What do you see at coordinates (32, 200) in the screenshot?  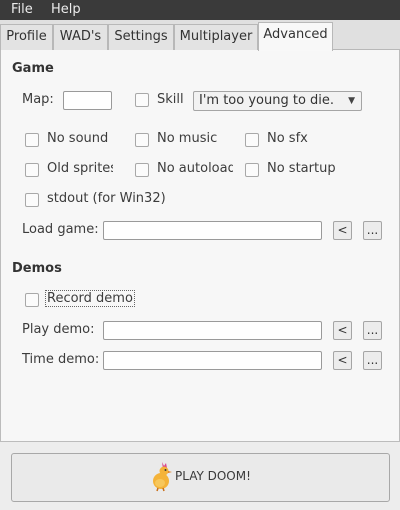 I see `stdout-checkbox` at bounding box center [32, 200].